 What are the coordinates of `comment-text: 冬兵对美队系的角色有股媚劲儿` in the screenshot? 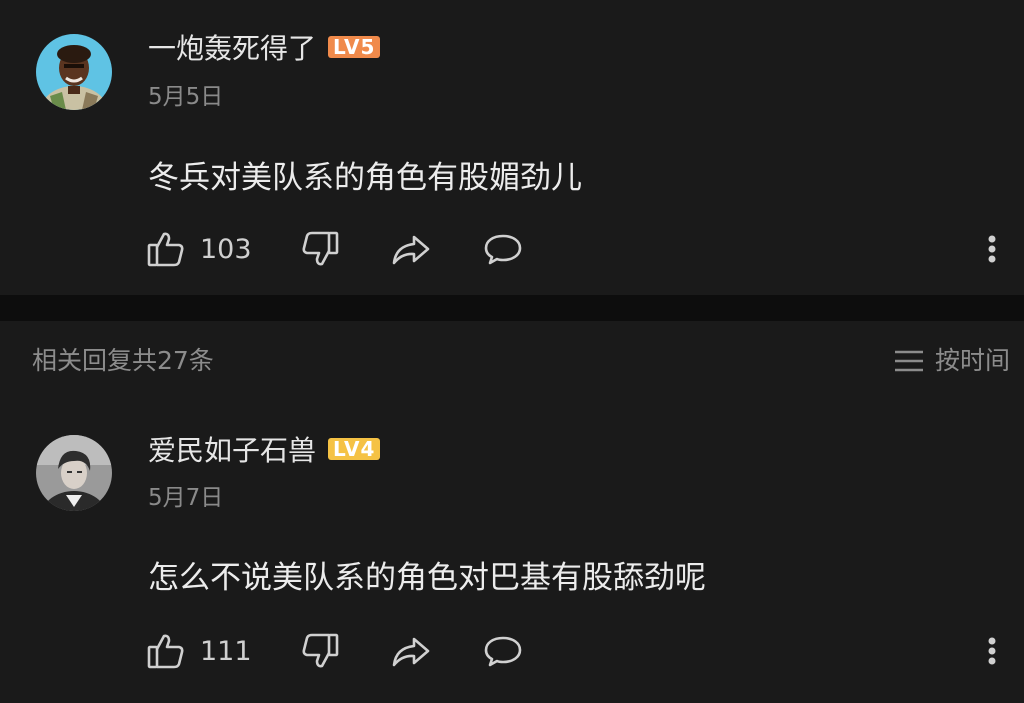 It's located at (365, 178).